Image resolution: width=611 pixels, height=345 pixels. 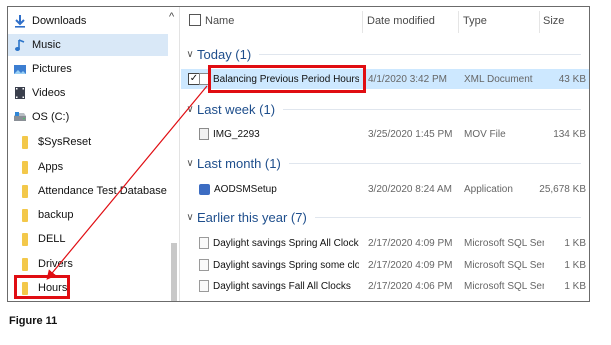 What do you see at coordinates (410, 286) in the screenshot?
I see `file-date: 2/17/2020 4:06 PM` at bounding box center [410, 286].